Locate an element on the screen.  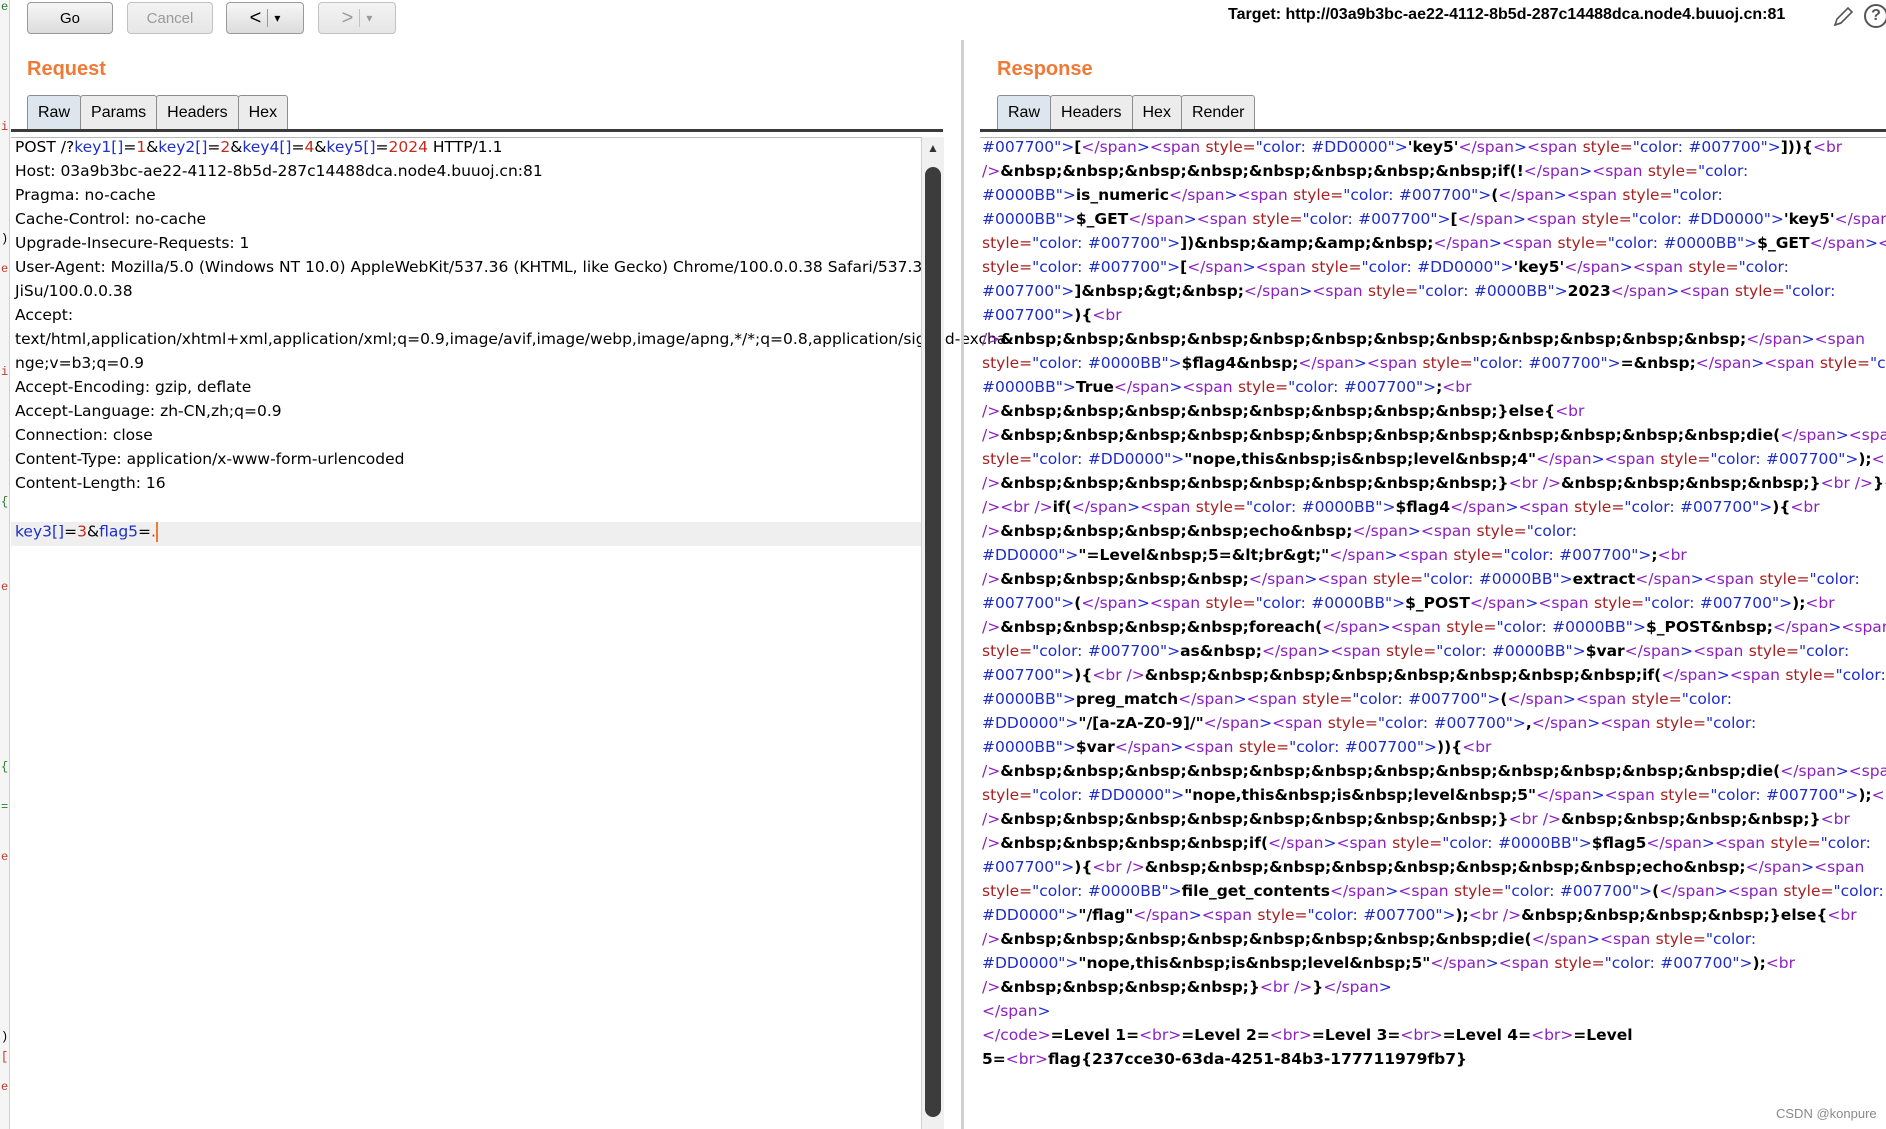
request-tab-hex: Hex is located at coordinates (263, 112).